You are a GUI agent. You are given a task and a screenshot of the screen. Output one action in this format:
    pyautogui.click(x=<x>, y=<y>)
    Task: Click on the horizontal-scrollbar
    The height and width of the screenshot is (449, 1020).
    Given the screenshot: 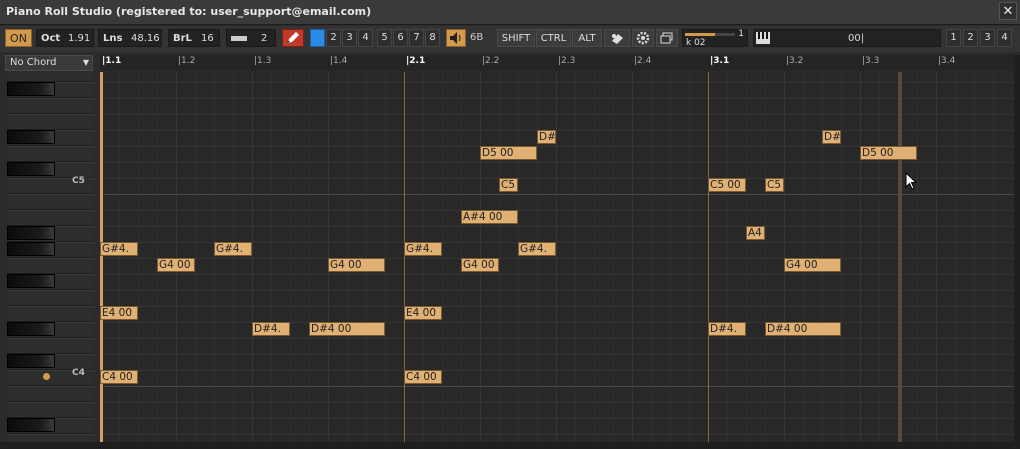 What is the action you would take?
    pyautogui.click(x=510, y=445)
    